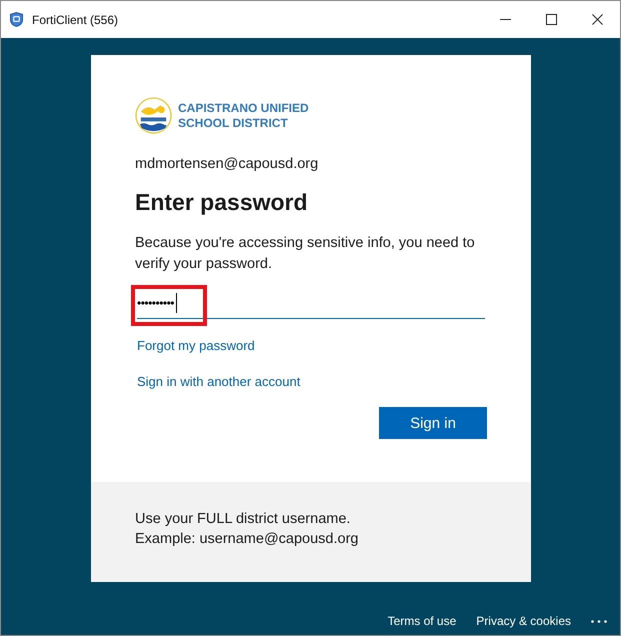 This screenshot has width=621, height=636. Describe the element at coordinates (247, 529) in the screenshot. I see `note-text: Use your FULL district username. Example: username@capousd.org` at that location.